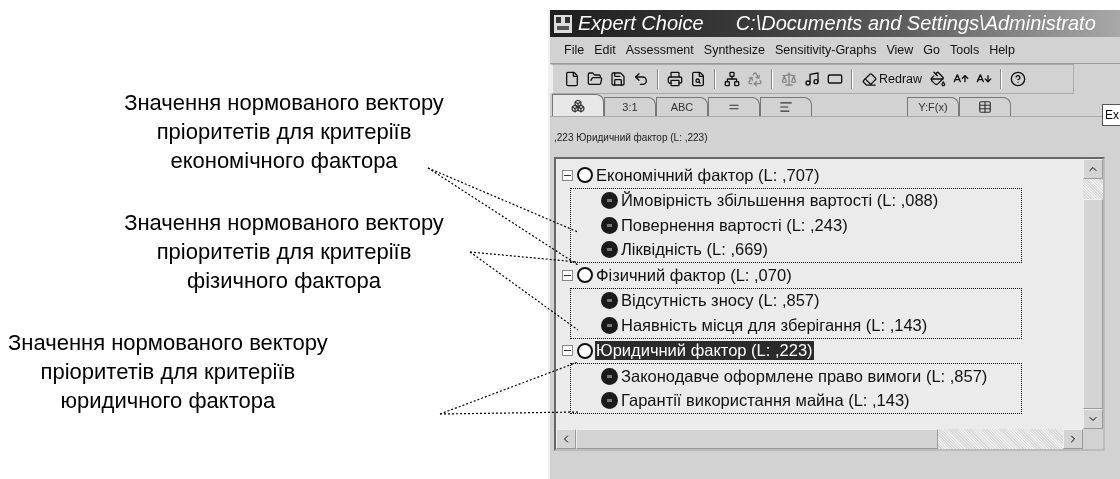 The height and width of the screenshot is (479, 1120). Describe the element at coordinates (641, 23) in the screenshot. I see `window-title: Expert Choice` at that location.